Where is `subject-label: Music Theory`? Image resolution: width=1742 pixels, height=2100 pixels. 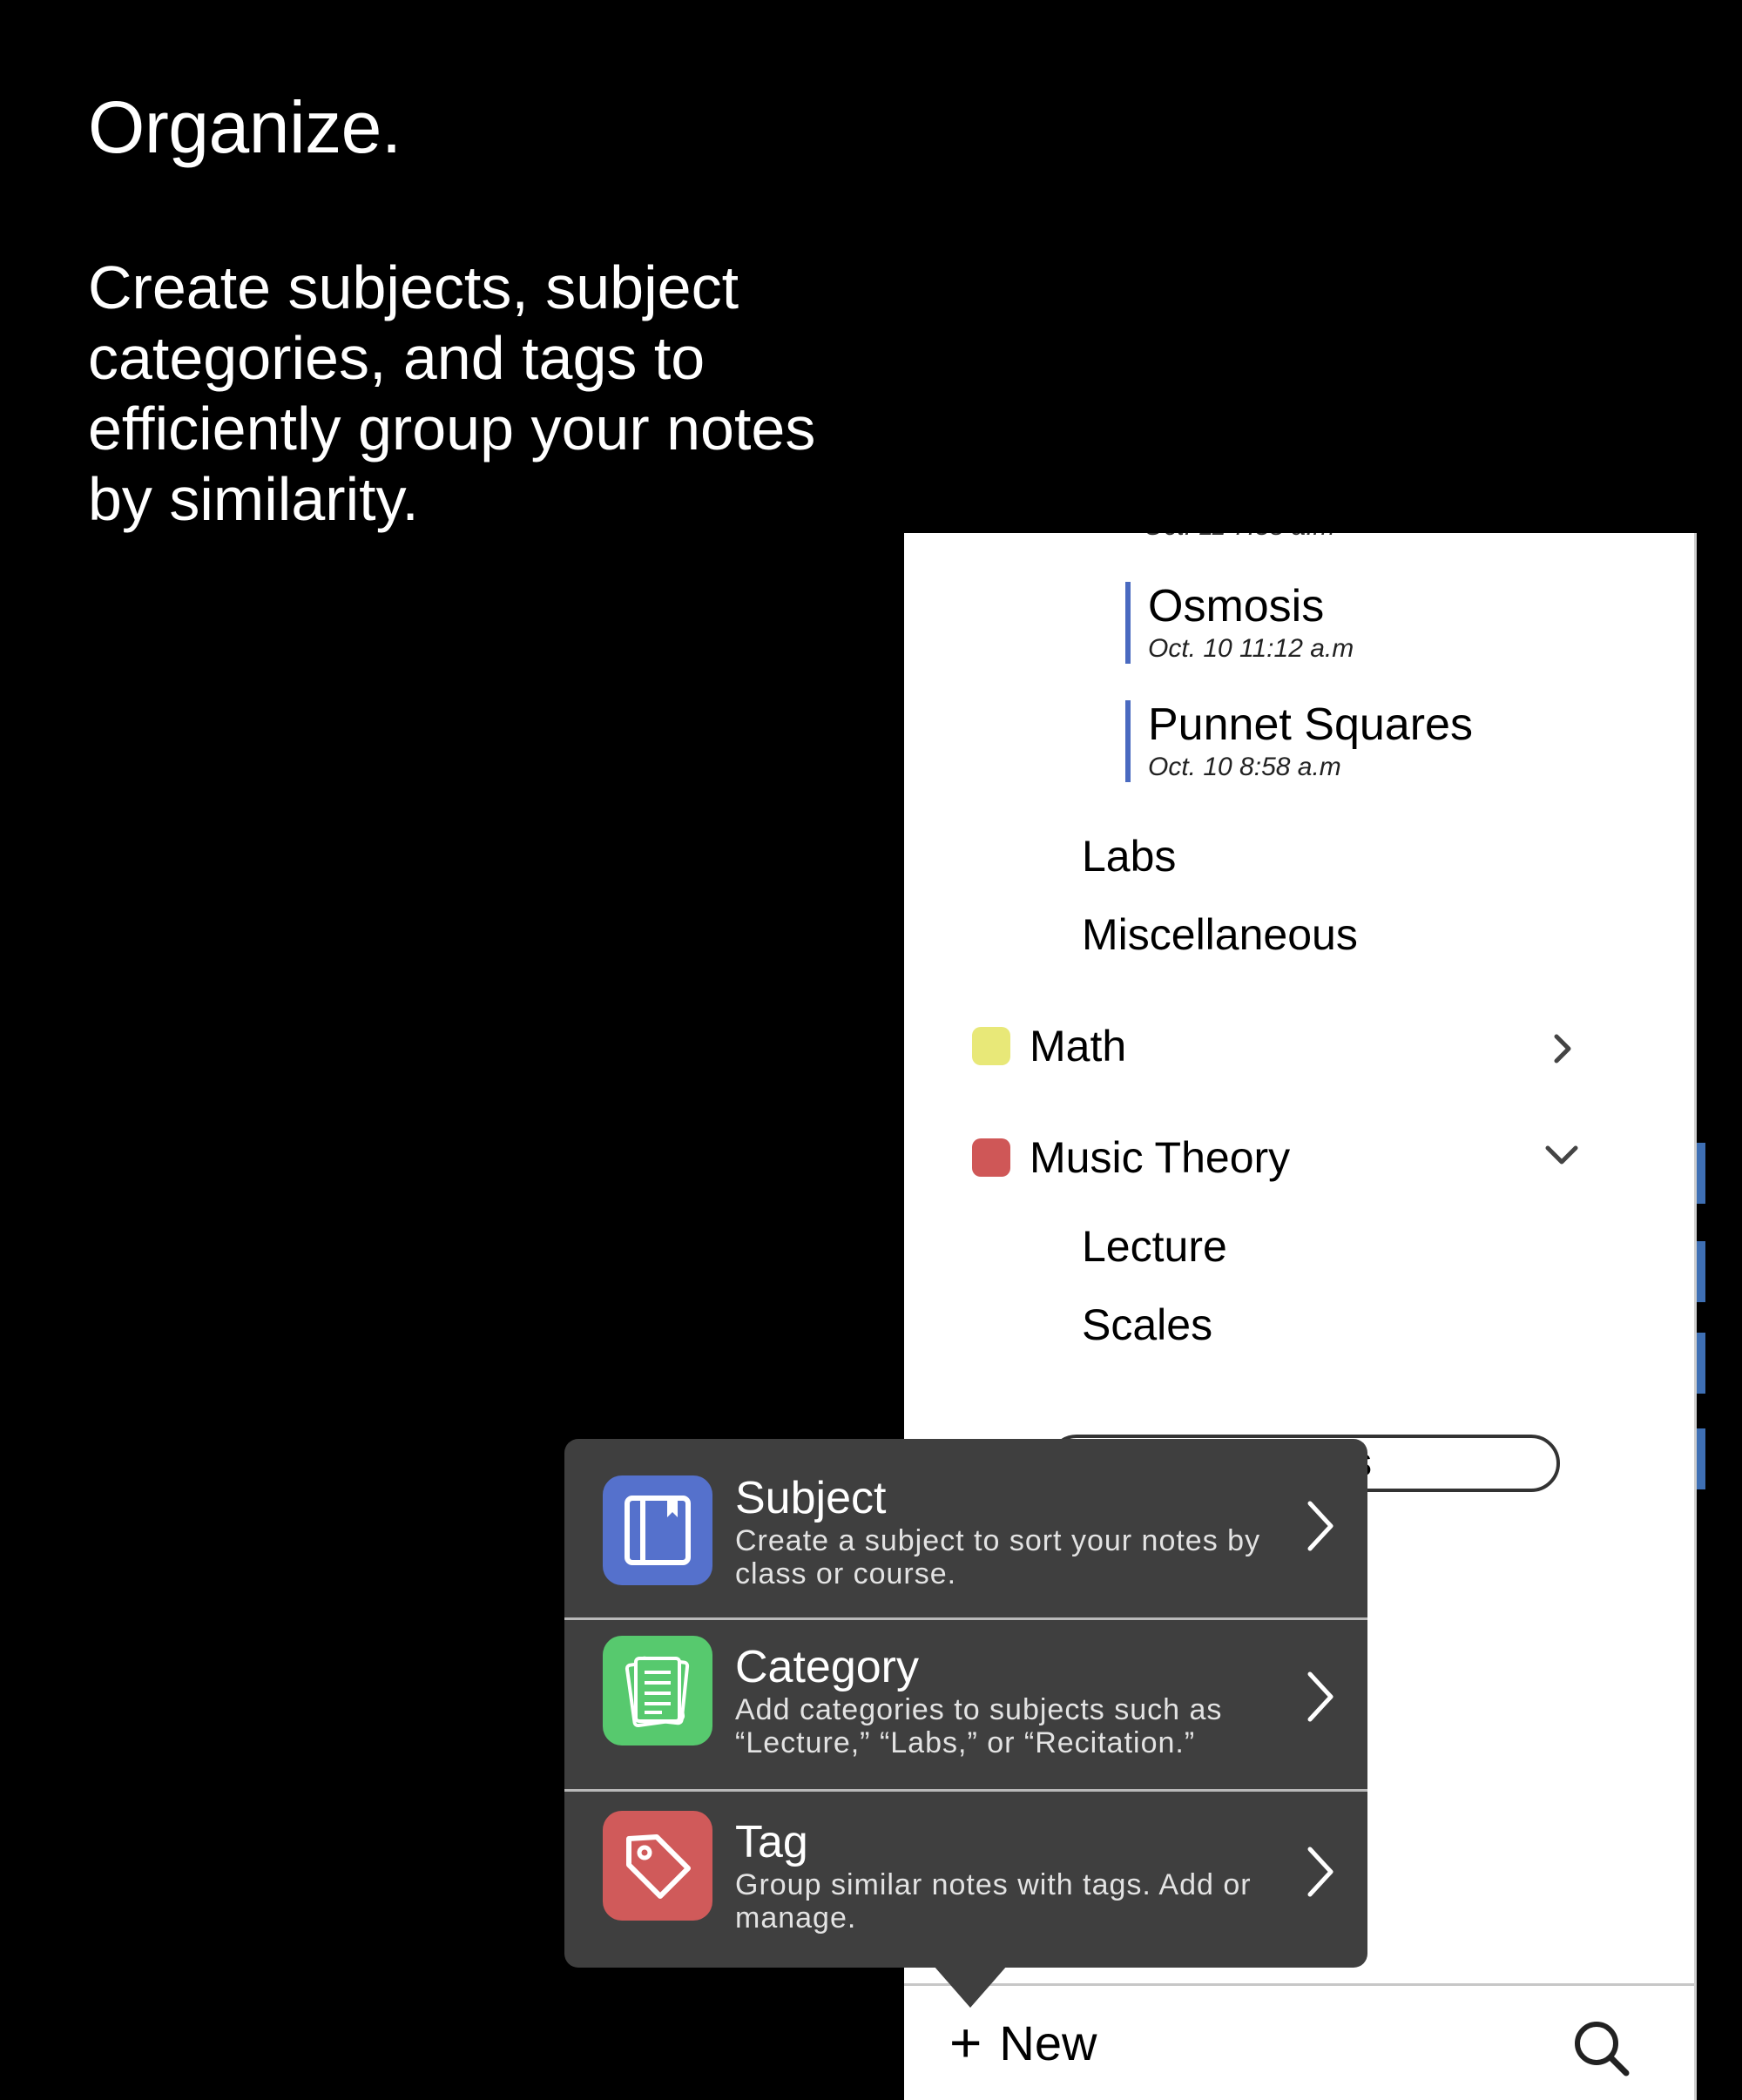
subject-label: Music Theory is located at coordinates (1160, 1157).